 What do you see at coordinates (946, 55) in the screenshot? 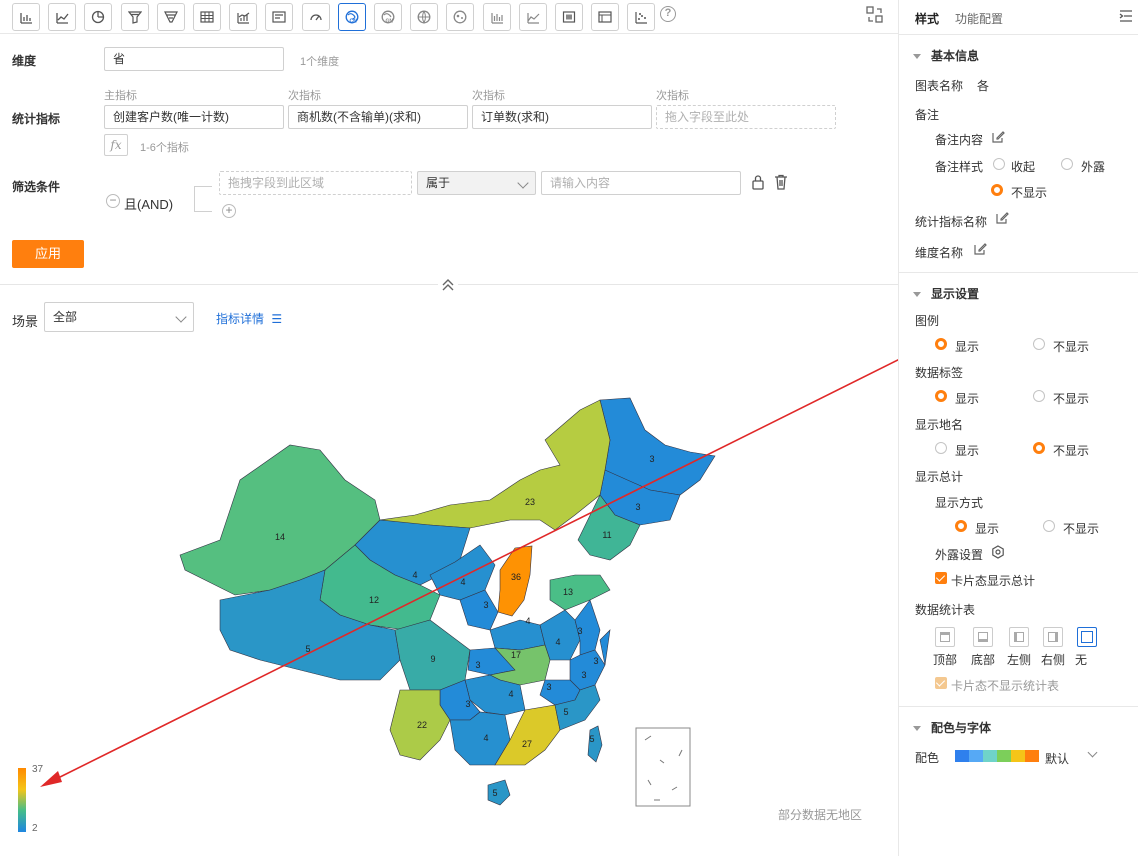
I see `basic-info-section: 基本信息` at bounding box center [946, 55].